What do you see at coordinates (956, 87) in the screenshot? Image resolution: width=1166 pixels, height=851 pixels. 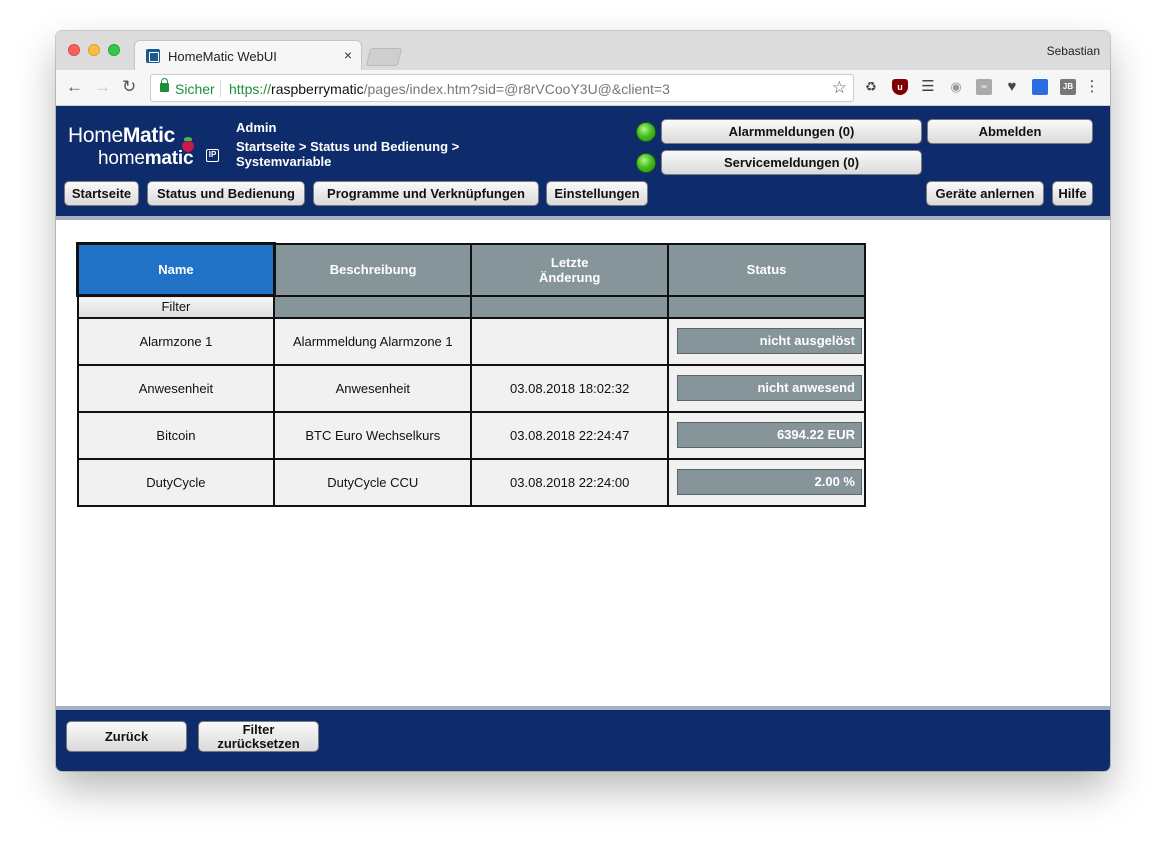 I see `camera-extension-icon: ◉` at bounding box center [956, 87].